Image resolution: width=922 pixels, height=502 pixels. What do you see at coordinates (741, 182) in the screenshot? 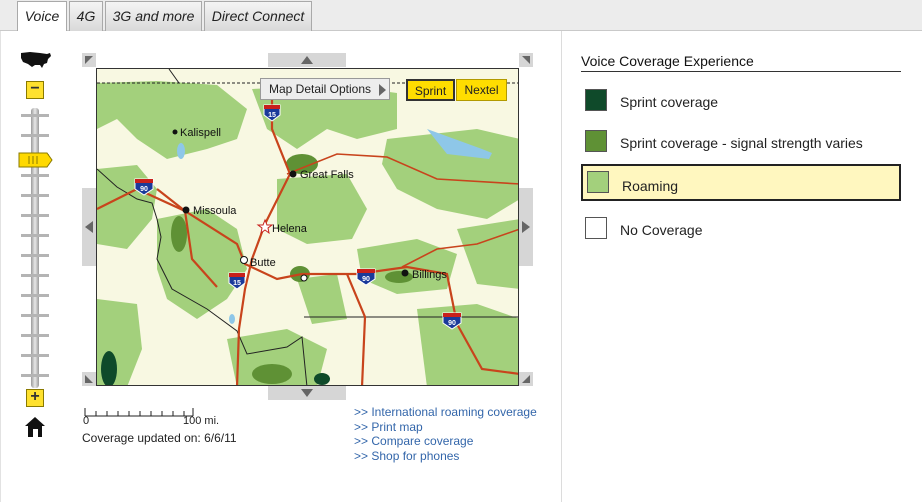
I see `legend-item-roaming: Roaming` at bounding box center [741, 182].